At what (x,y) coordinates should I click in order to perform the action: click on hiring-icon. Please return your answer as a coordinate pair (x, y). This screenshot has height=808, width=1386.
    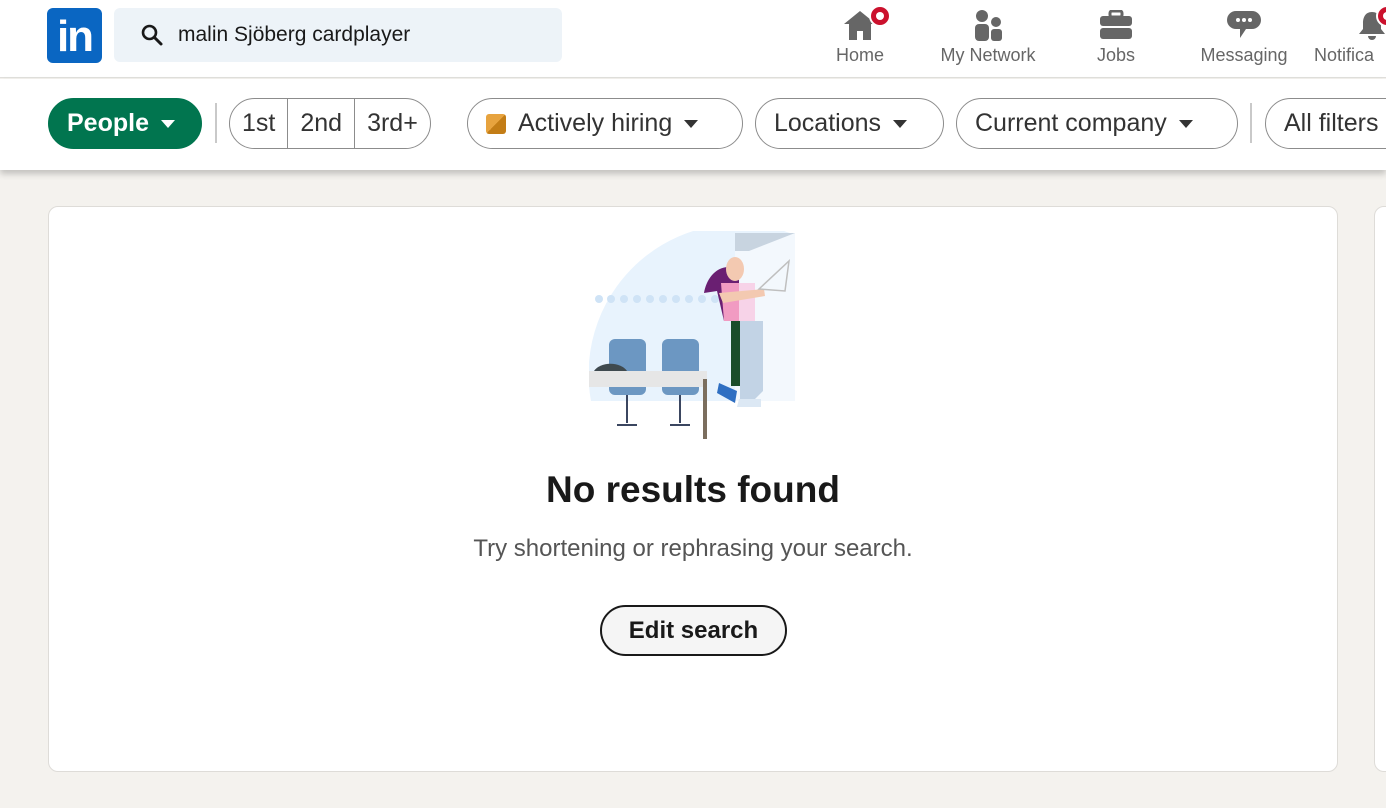
    Looking at the image, I should click on (496, 123).